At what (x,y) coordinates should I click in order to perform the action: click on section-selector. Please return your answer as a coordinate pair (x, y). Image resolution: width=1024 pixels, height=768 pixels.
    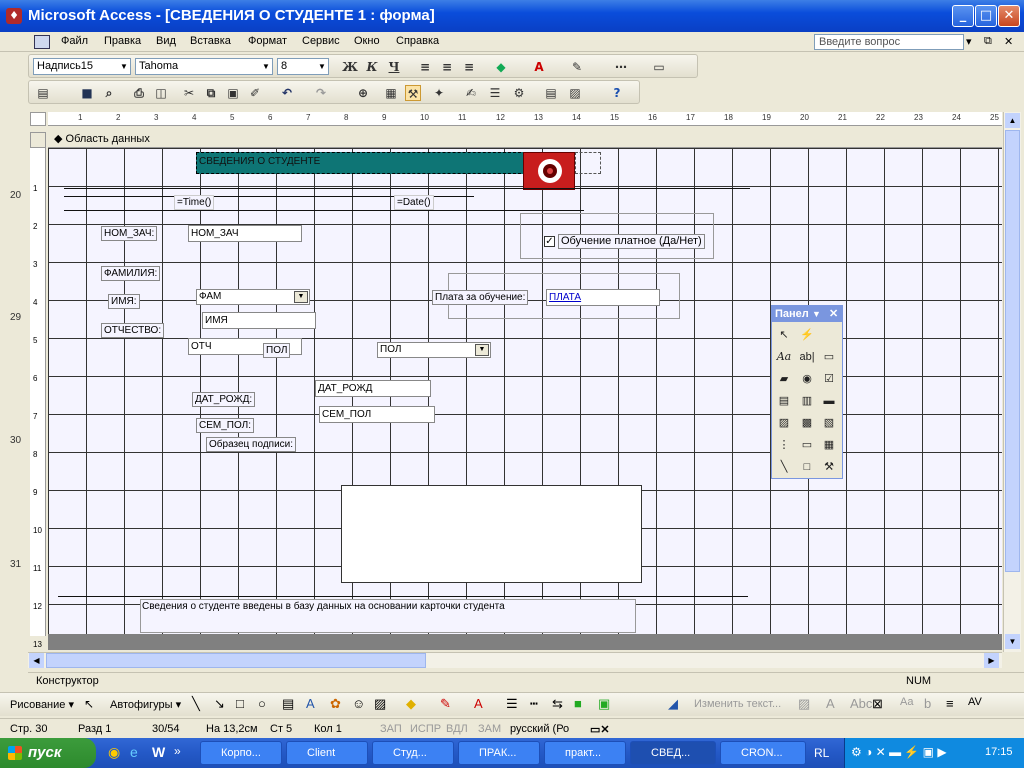
    Looking at the image, I should click on (38, 140).